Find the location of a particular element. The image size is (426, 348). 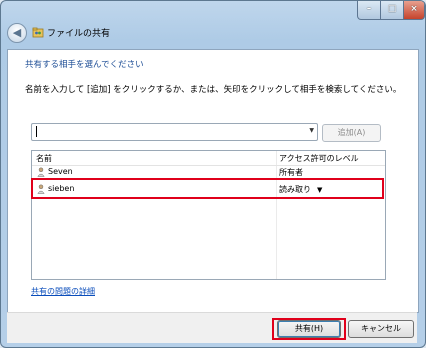

back-button: ◀ is located at coordinates (17, 33).